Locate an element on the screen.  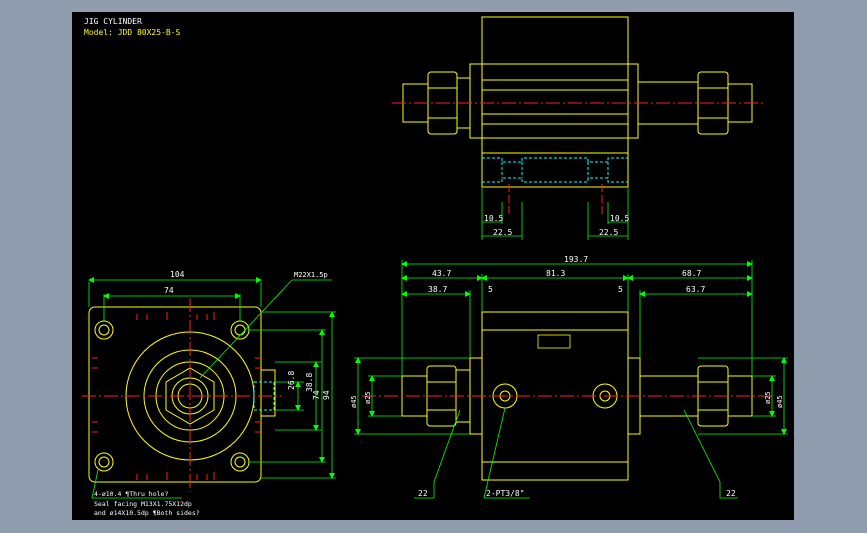
side-dim-width: 104 is located at coordinates (177, 274).